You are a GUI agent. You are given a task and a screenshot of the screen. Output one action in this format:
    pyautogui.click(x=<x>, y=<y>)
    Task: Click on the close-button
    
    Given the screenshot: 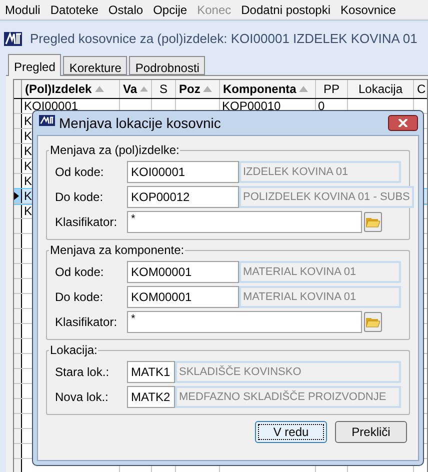 What is the action you would take?
    pyautogui.click(x=403, y=123)
    